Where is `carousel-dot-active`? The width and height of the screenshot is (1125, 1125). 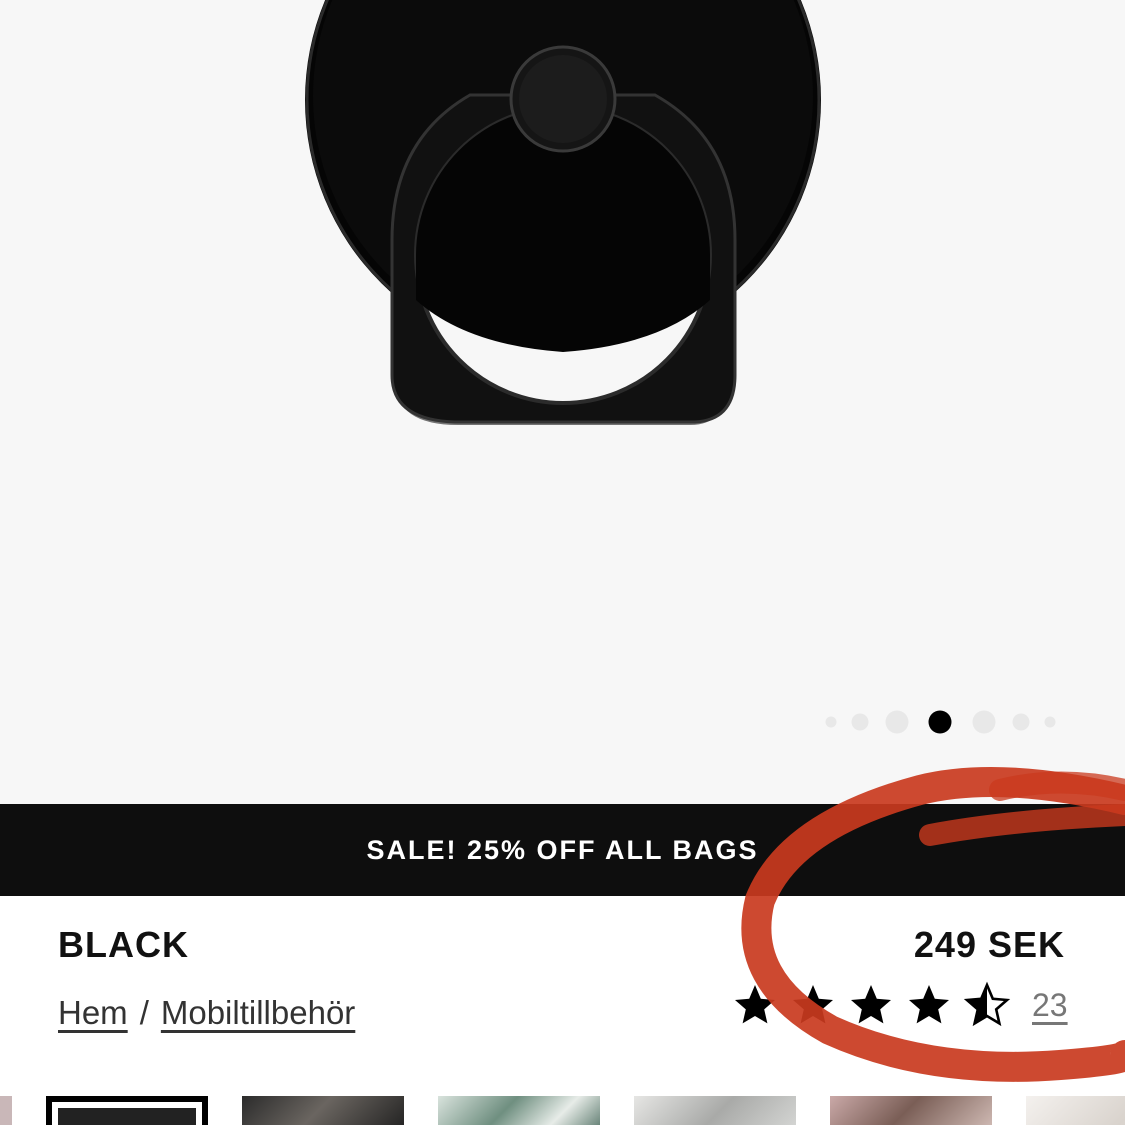 carousel-dot-active is located at coordinates (940, 722).